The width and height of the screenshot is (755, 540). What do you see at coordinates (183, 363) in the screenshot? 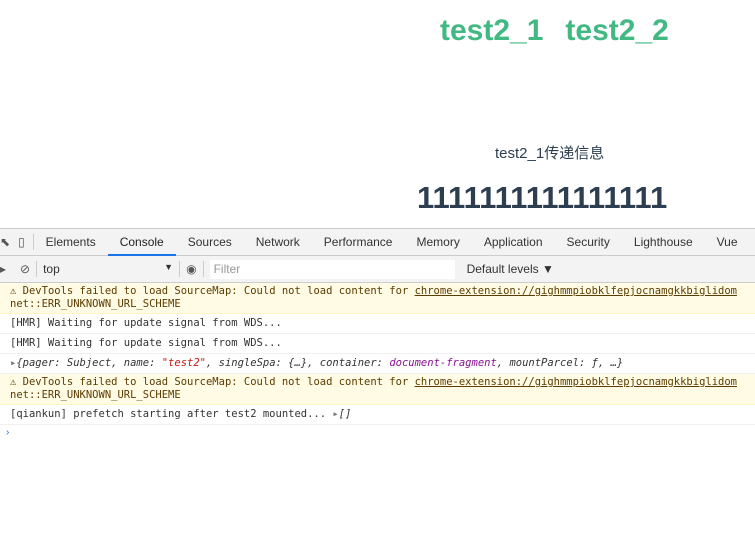
I see `obj-string: "test2"` at bounding box center [183, 363].